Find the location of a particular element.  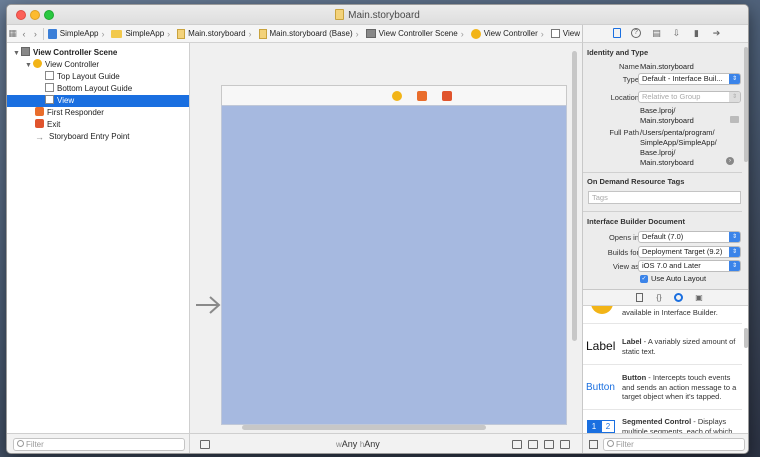

divider is located at coordinates (43, 33).